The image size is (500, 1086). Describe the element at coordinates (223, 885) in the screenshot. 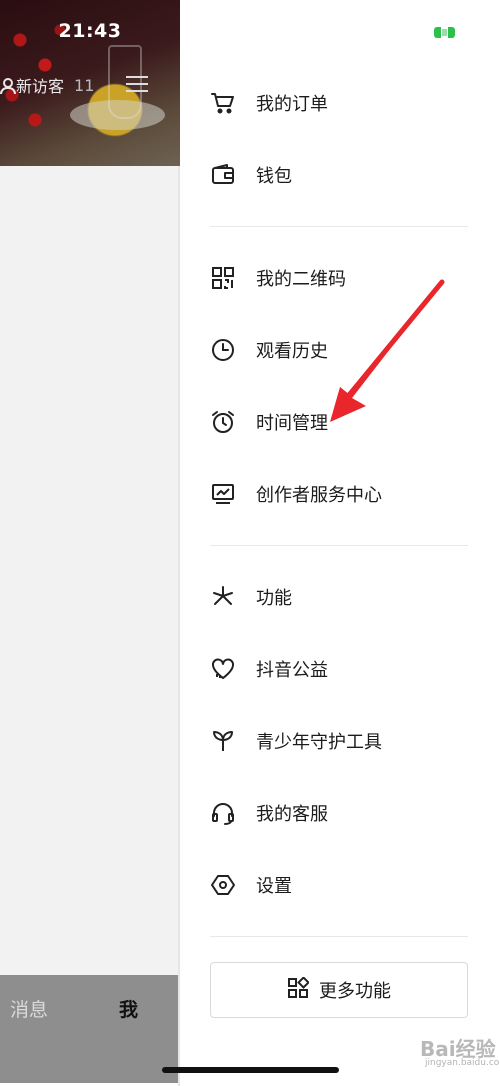

I see `gear-icon` at that location.